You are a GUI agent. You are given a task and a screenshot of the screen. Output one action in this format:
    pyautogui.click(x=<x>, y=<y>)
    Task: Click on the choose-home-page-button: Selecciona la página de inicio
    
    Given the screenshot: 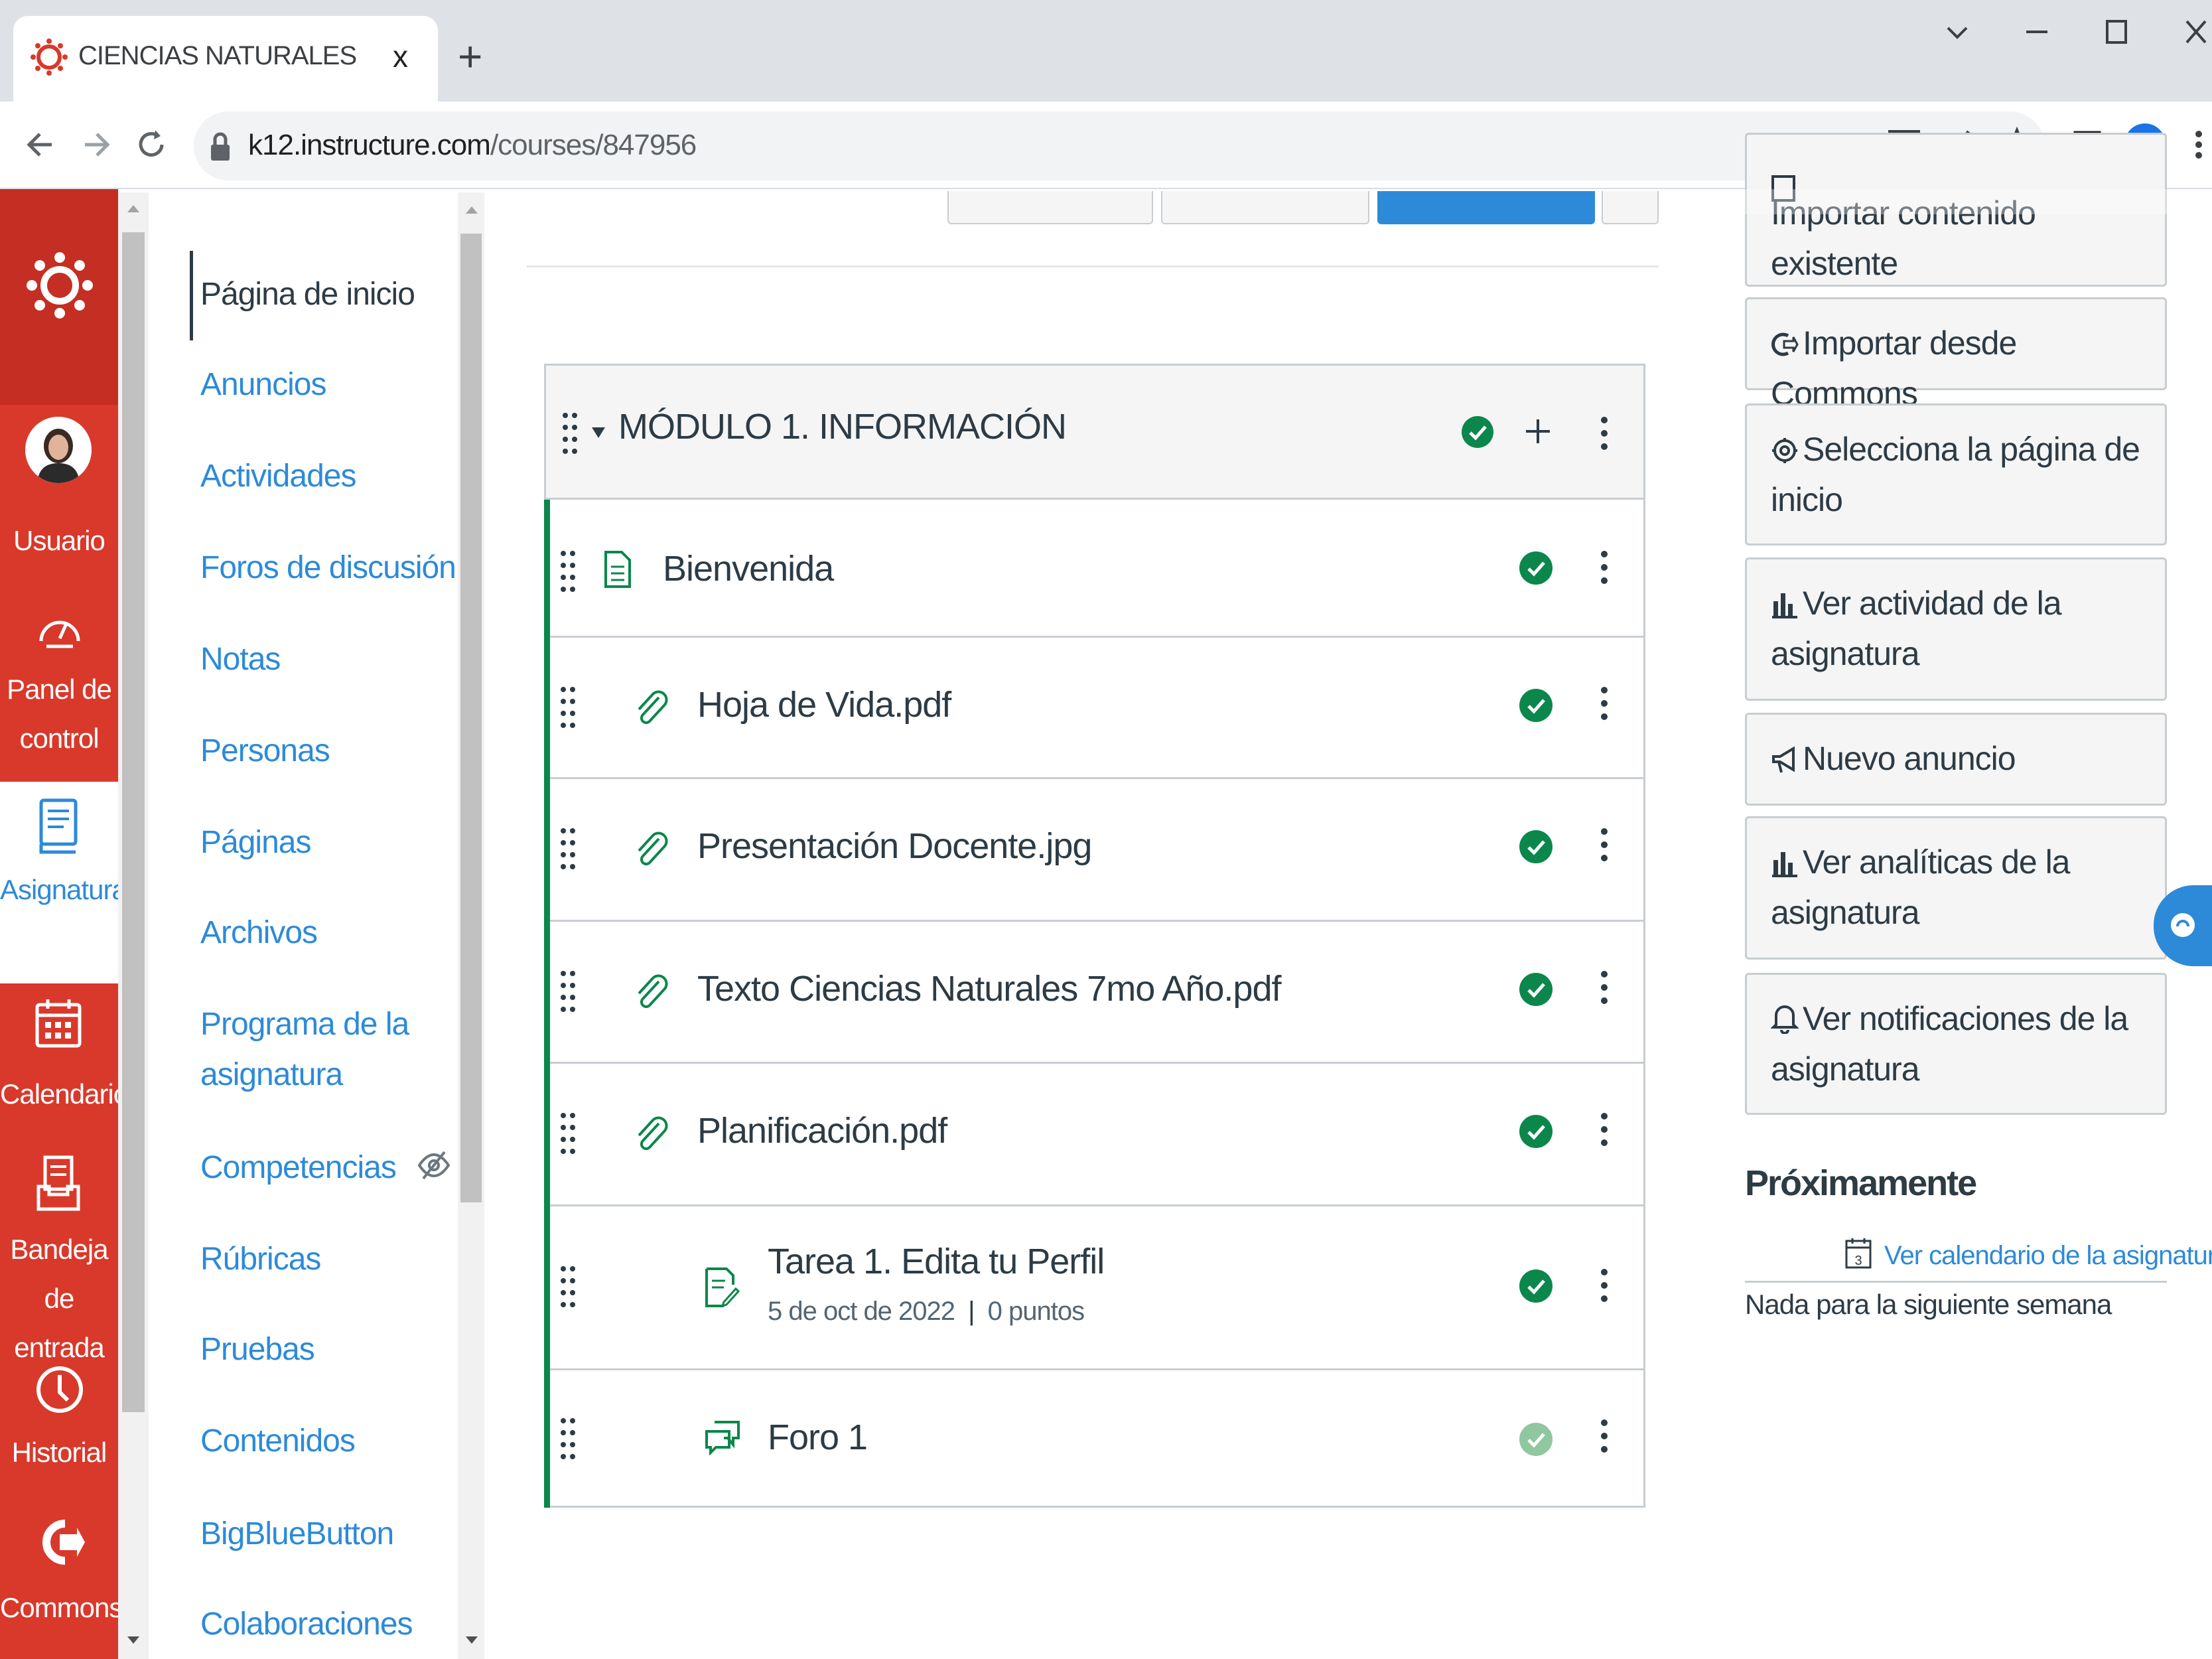 What is the action you would take?
    pyautogui.click(x=1956, y=474)
    